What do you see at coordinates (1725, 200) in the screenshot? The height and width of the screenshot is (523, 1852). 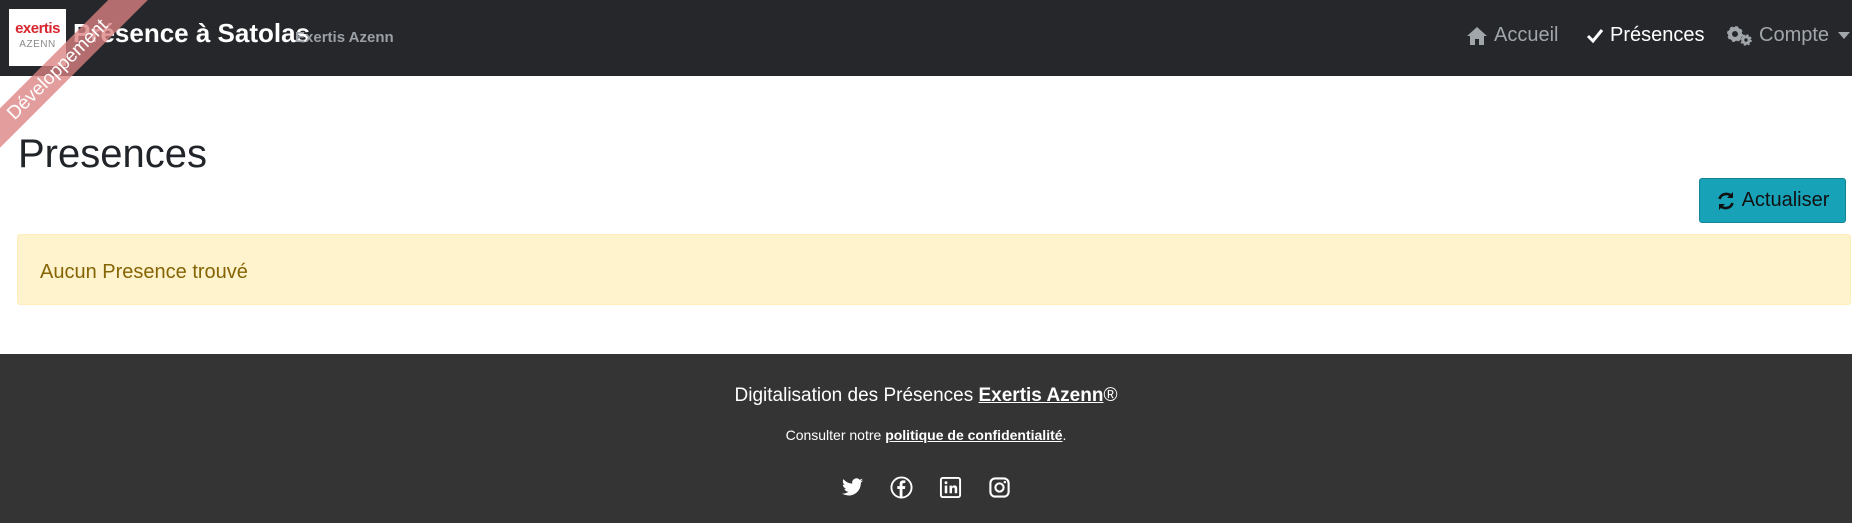 I see `refresh-icon` at bounding box center [1725, 200].